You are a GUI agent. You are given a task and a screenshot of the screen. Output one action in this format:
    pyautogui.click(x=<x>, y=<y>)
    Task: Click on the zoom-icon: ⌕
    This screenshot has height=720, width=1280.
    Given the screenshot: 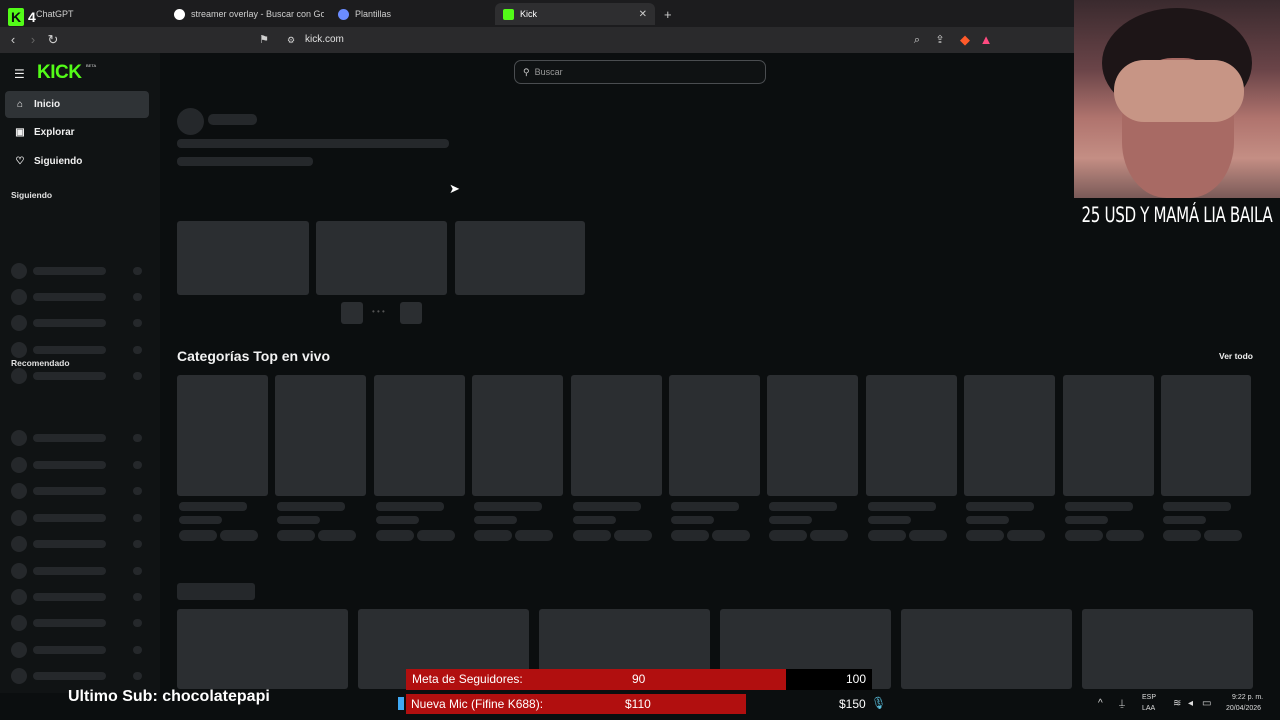 What is the action you would take?
    pyautogui.click(x=917, y=40)
    